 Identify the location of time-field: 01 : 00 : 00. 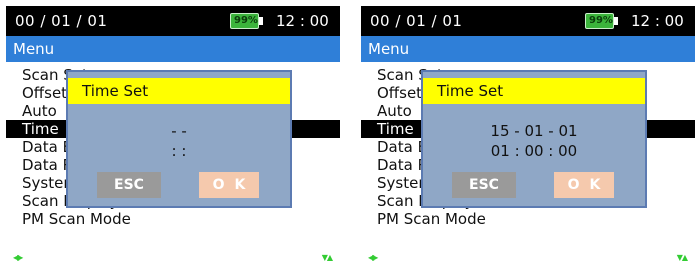
(534, 151).